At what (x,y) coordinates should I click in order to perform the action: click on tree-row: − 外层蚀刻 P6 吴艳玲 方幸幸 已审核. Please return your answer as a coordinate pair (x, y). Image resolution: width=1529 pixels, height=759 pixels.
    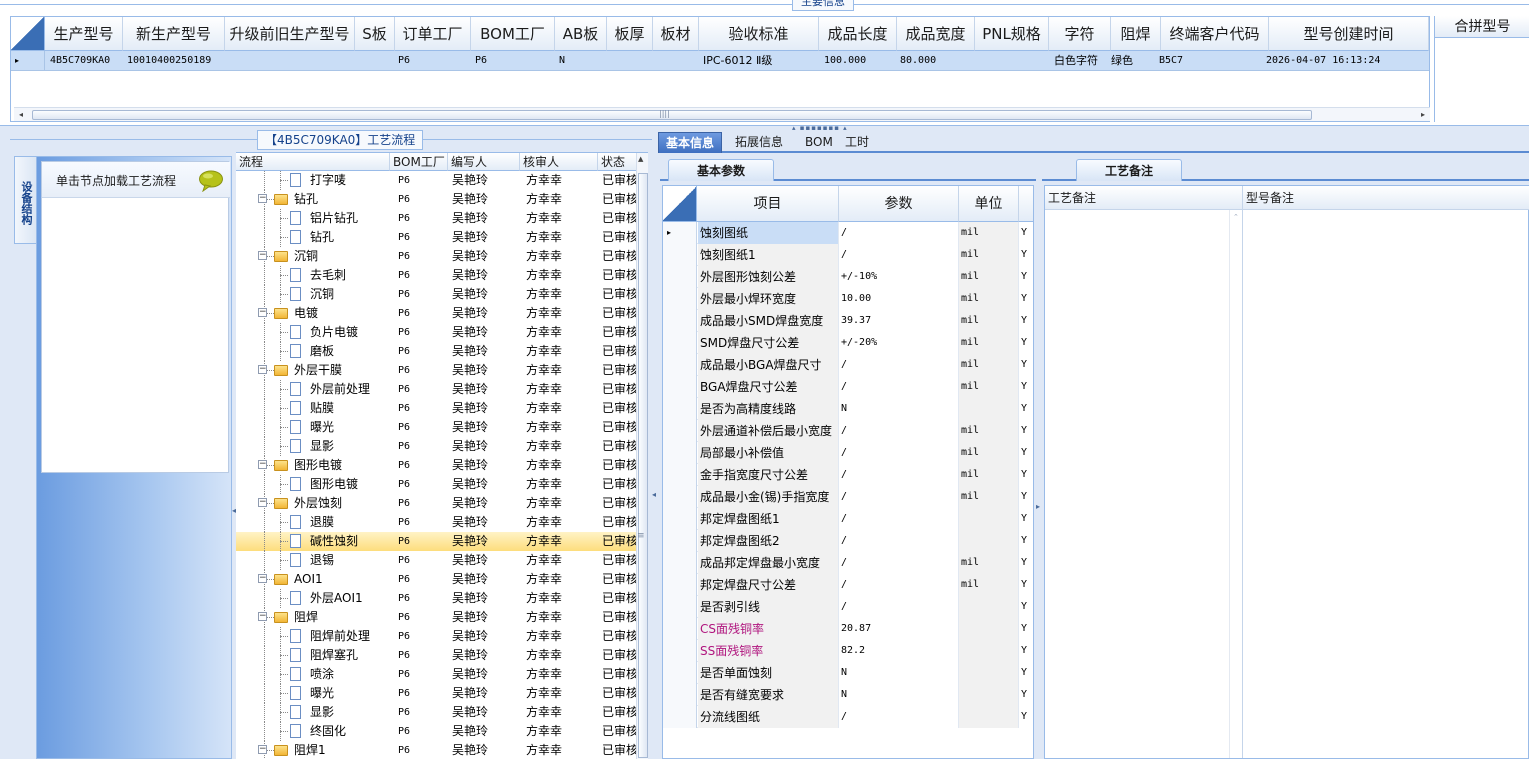
    Looking at the image, I should click on (436, 503).